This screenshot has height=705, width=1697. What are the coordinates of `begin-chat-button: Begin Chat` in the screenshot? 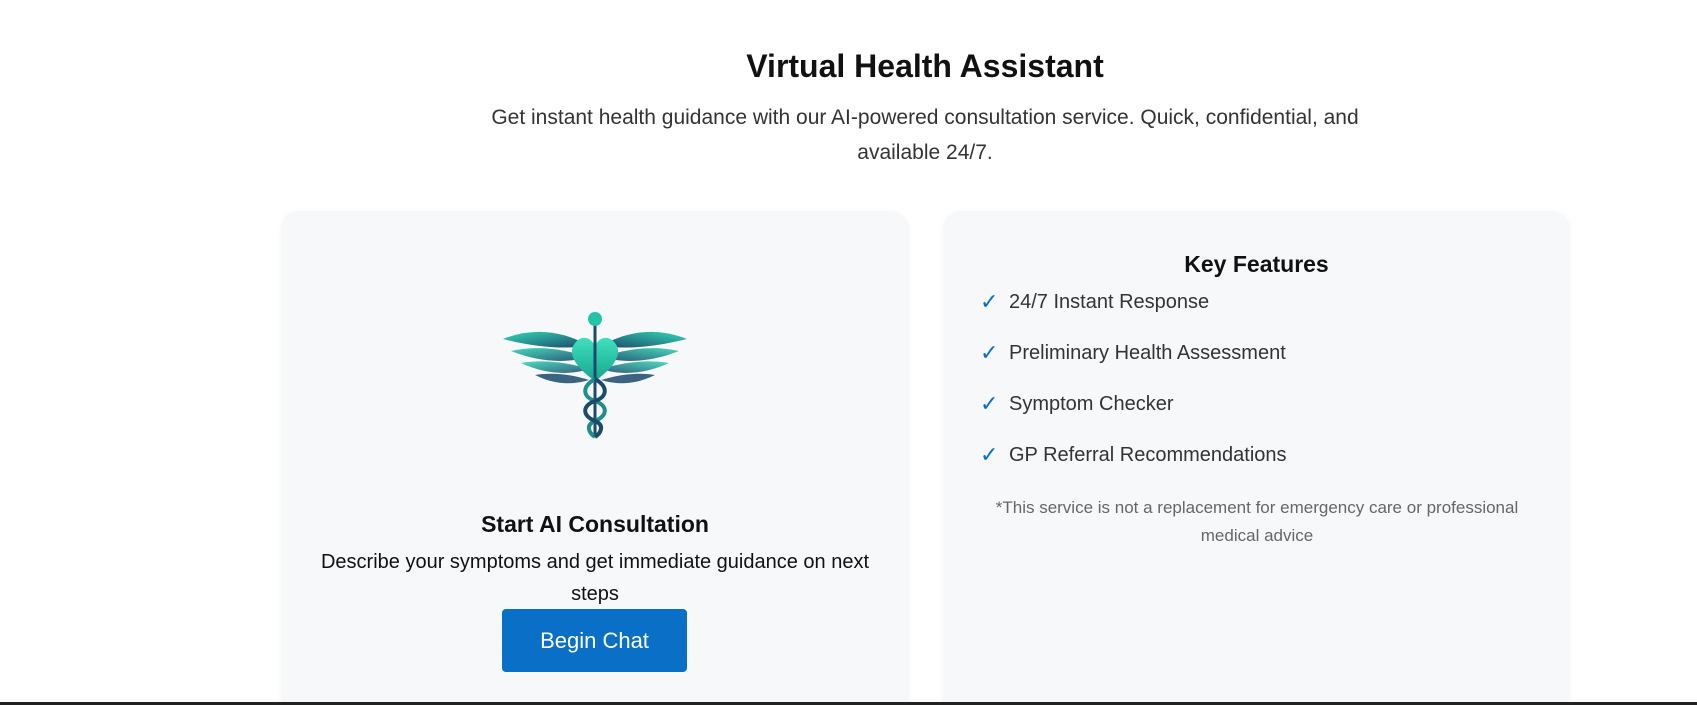 It's located at (594, 640).